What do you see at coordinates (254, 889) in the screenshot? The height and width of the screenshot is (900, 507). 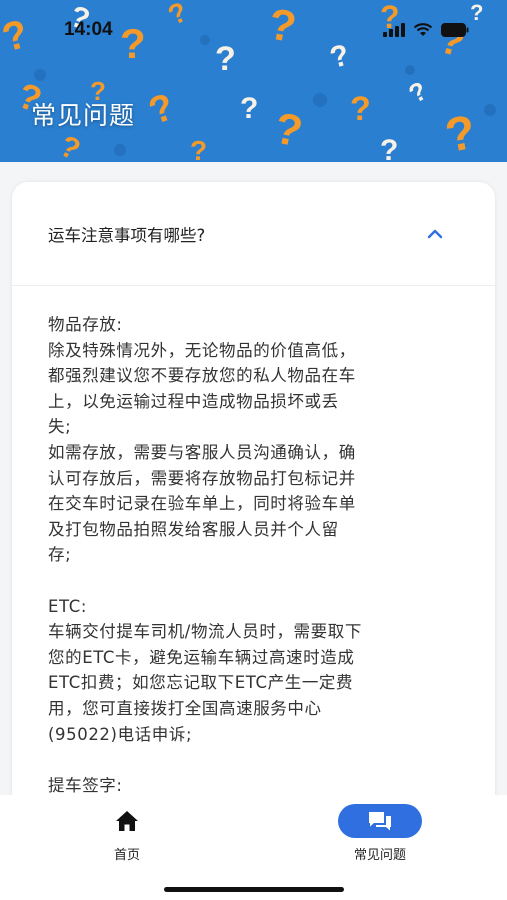 I see `home-indicator` at bounding box center [254, 889].